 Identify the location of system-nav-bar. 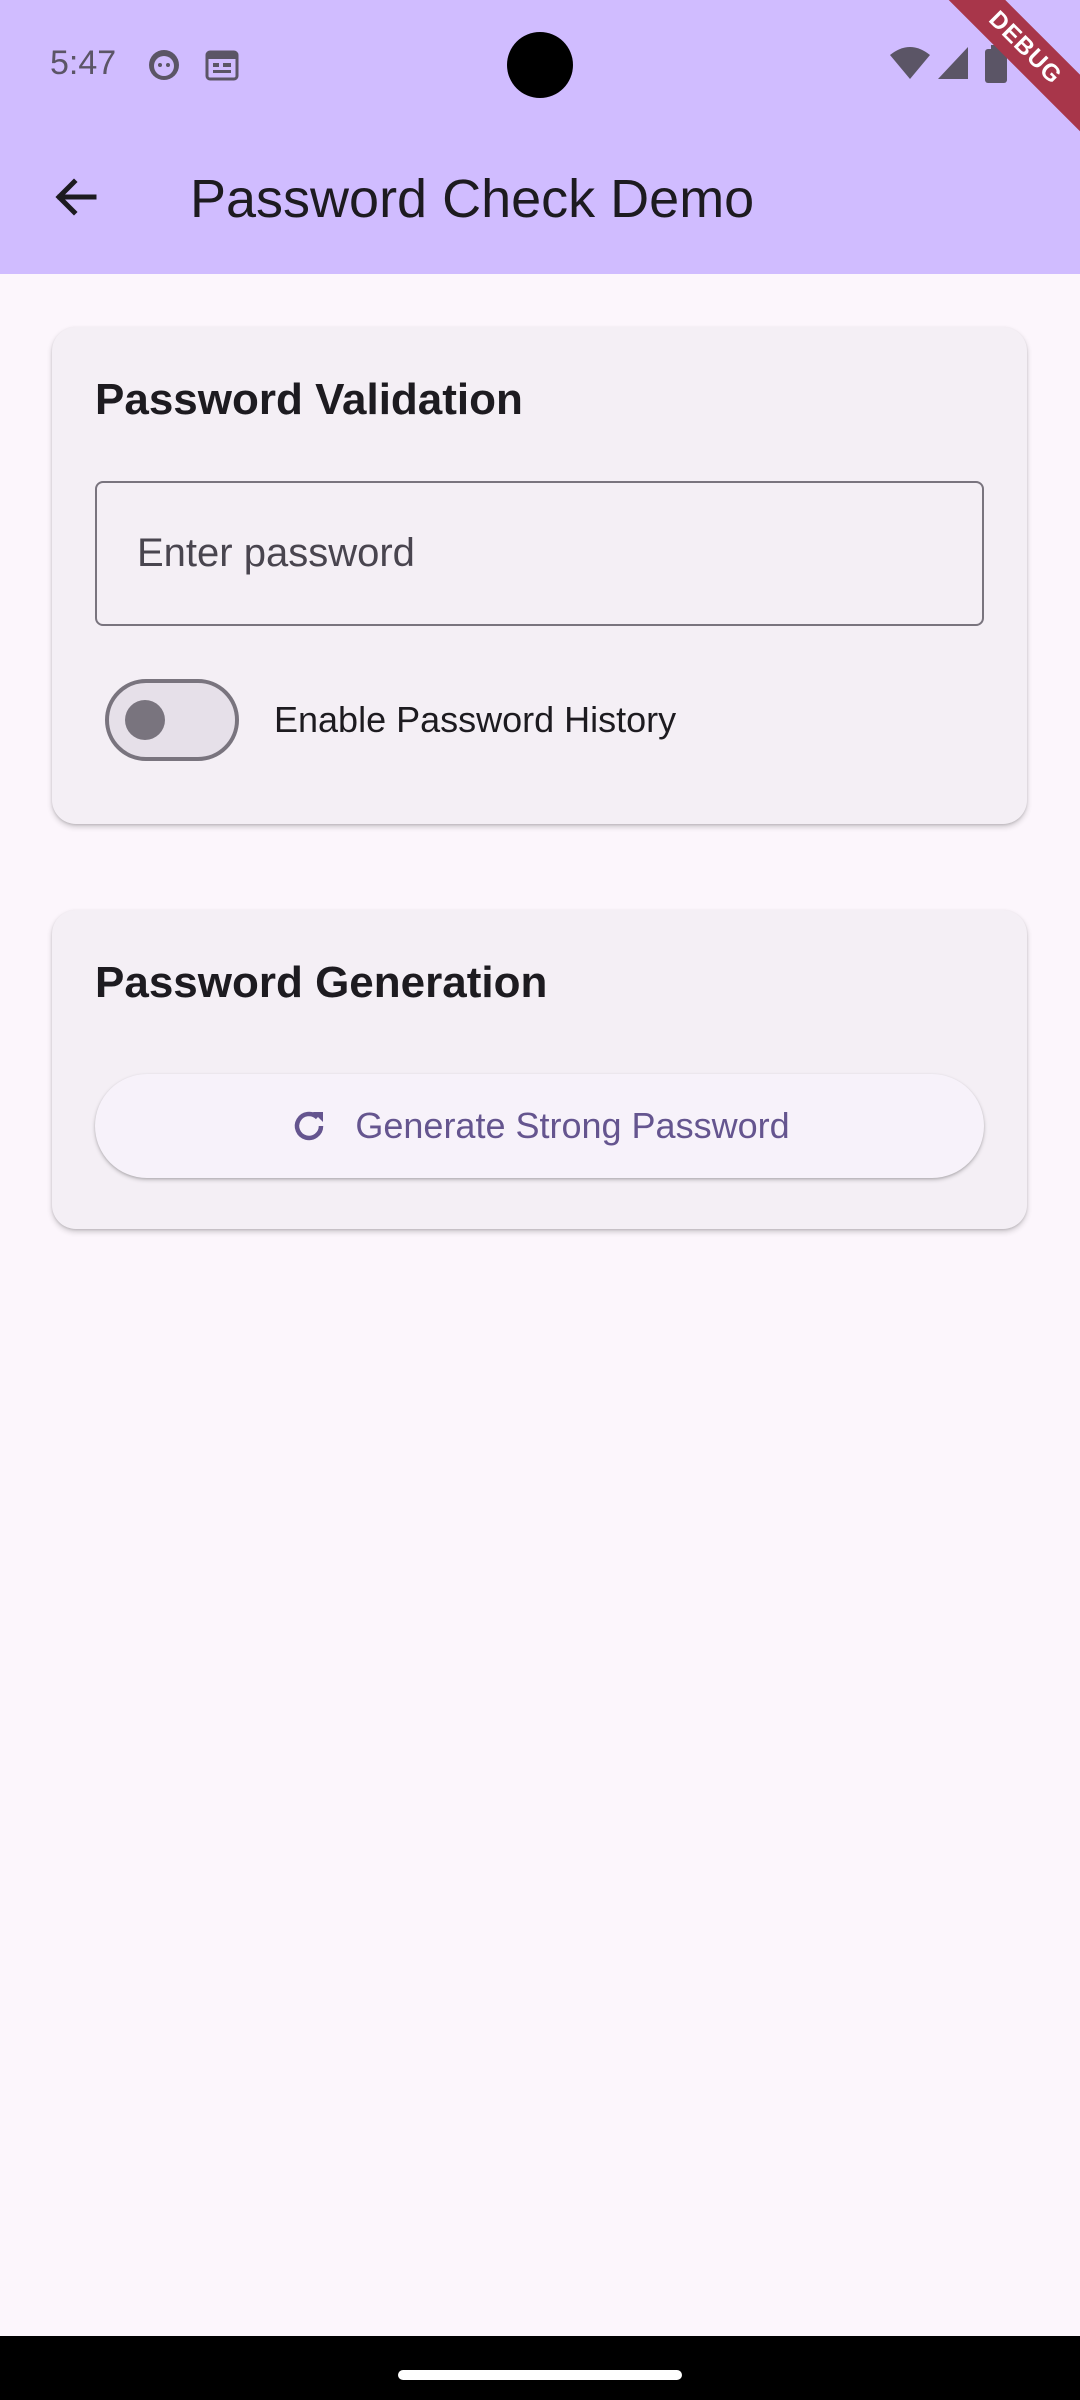
(540, 2368).